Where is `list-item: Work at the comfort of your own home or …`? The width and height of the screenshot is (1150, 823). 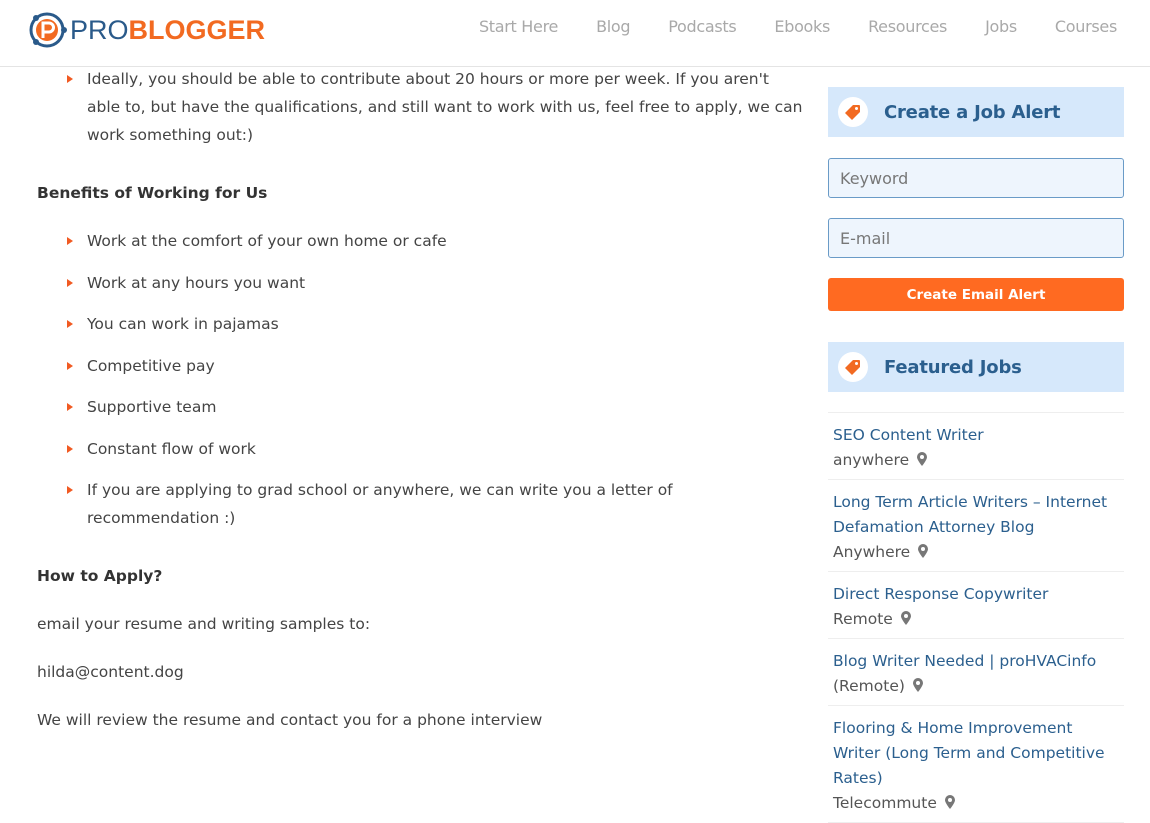 list-item: Work at the comfort of your own home or … is located at coordinates (437, 241).